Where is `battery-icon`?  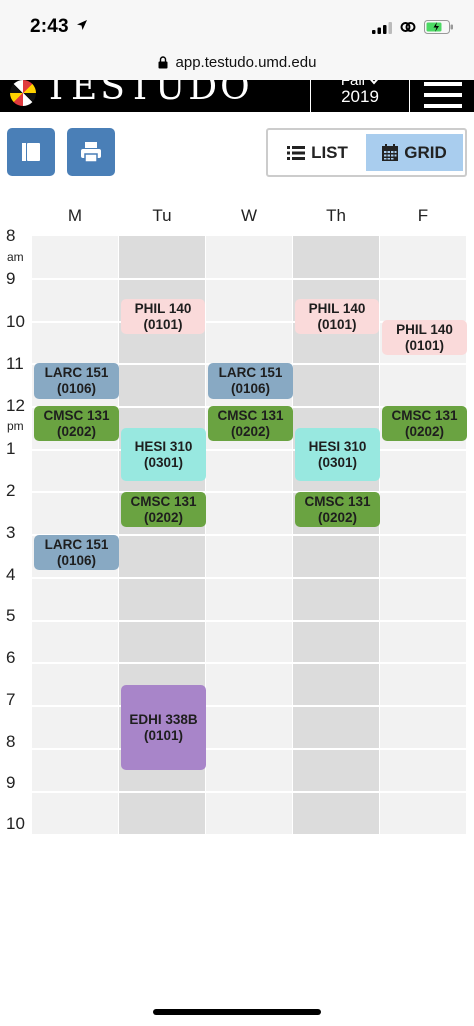 battery-icon is located at coordinates (438, 27).